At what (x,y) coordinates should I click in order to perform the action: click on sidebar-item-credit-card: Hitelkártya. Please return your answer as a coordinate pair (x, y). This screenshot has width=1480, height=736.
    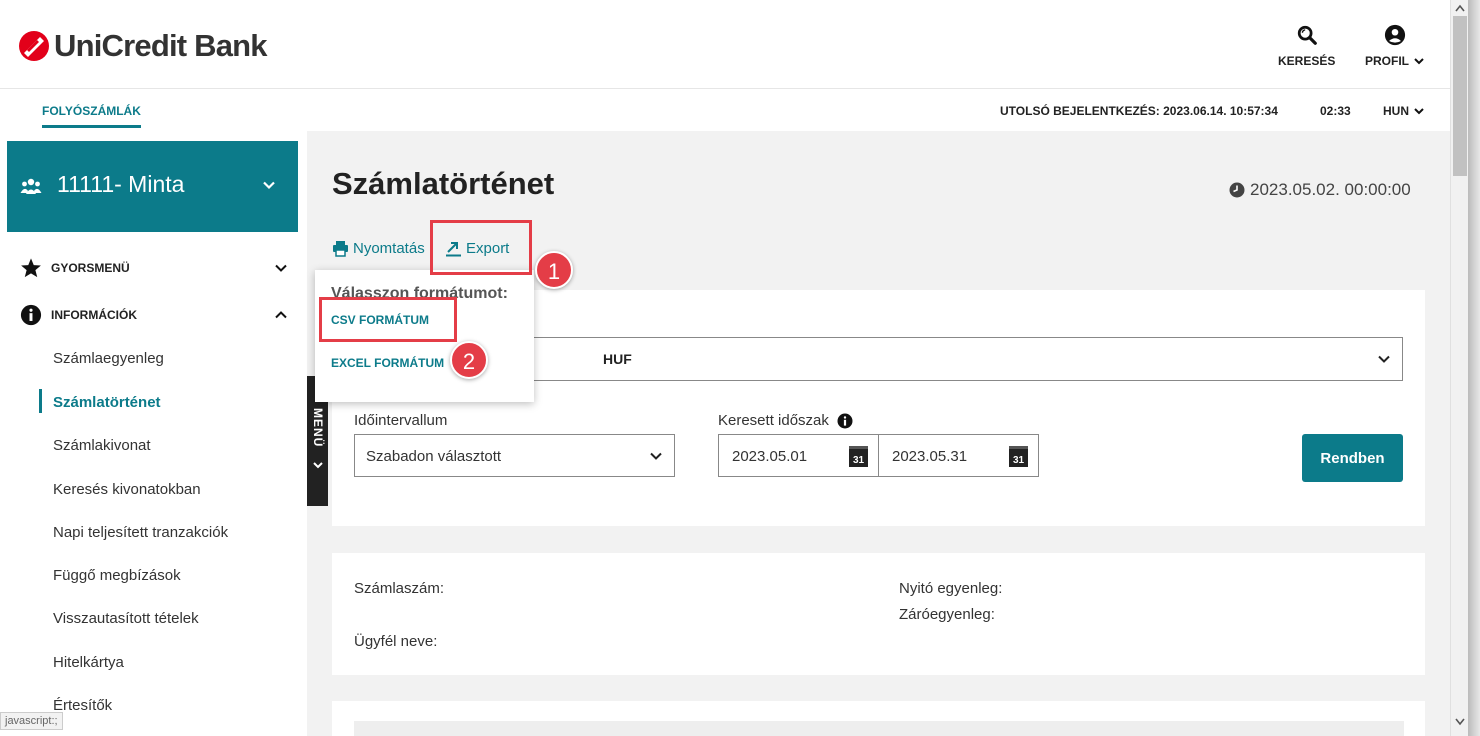
    Looking at the image, I should click on (88, 662).